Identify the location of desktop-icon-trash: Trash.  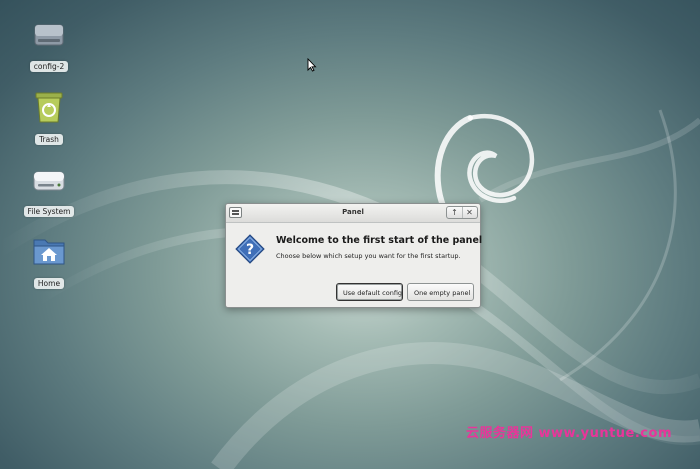
(49, 118).